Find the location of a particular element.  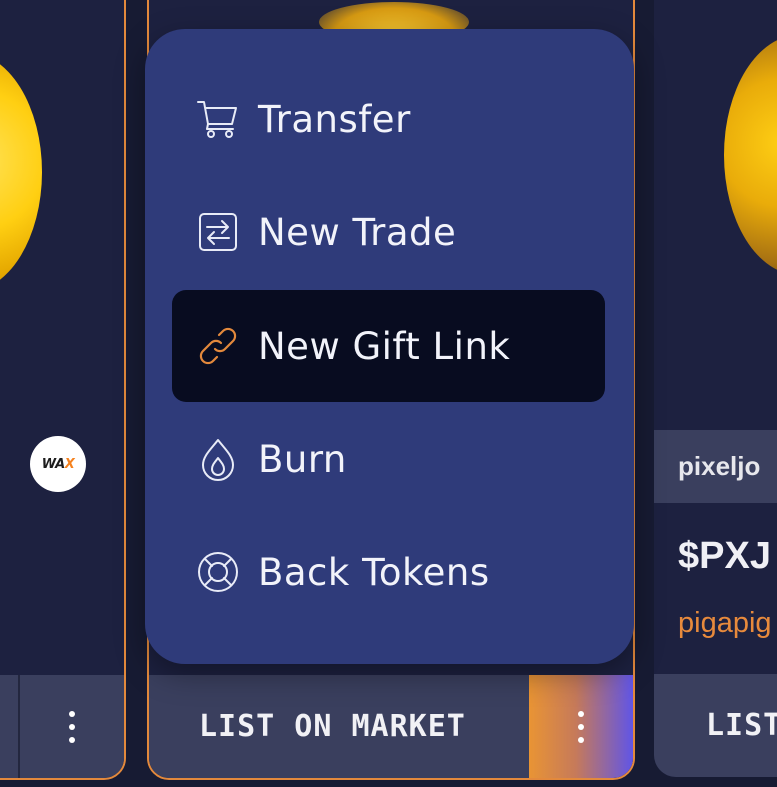

menu-item-label: Back Tokens is located at coordinates (374, 572).